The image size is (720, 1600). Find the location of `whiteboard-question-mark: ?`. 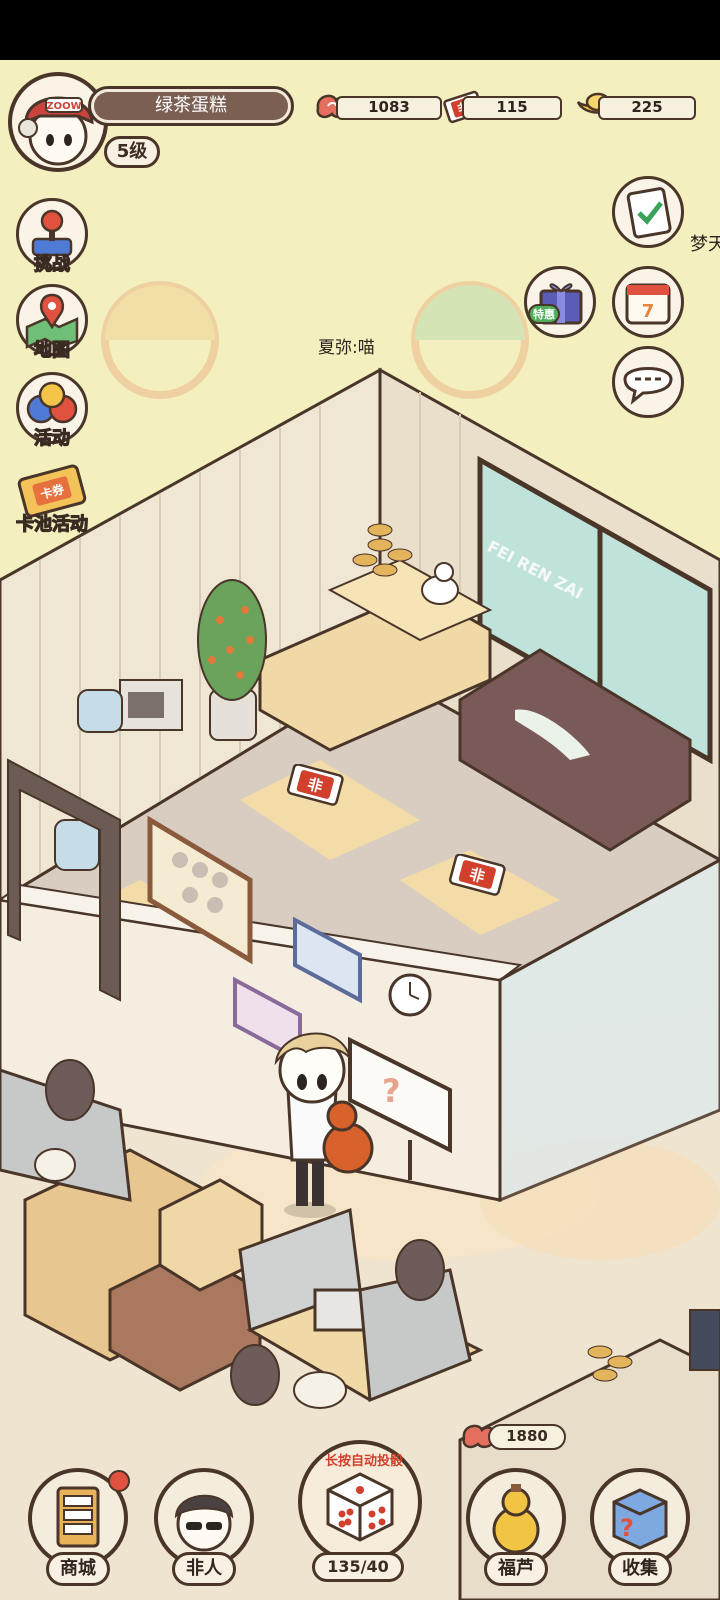

whiteboard-question-mark: ? is located at coordinates (391, 1091).